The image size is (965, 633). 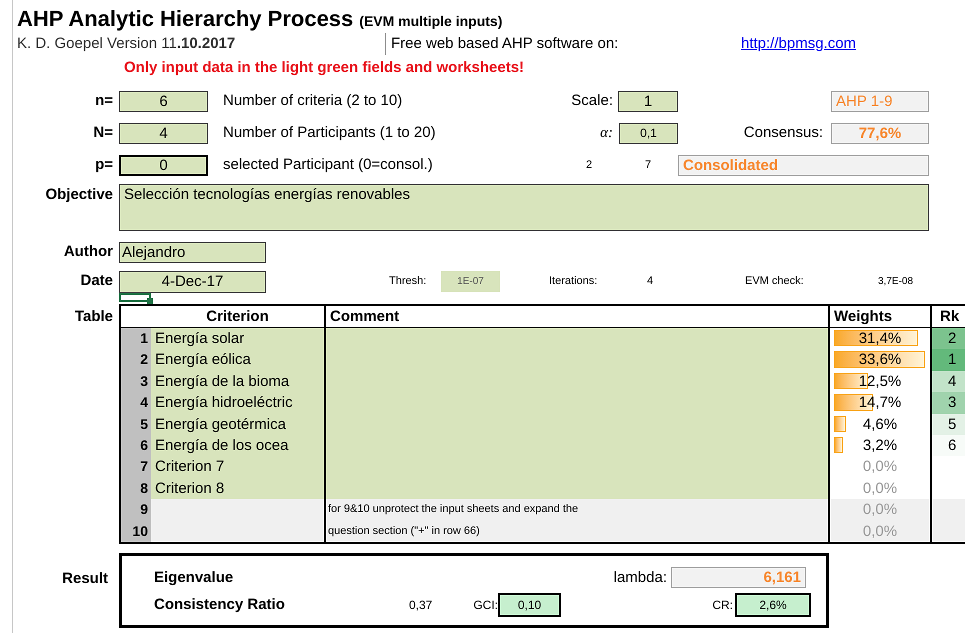 What do you see at coordinates (238, 403) in the screenshot?
I see `criterion-cell: Energía hidroeléctric` at bounding box center [238, 403].